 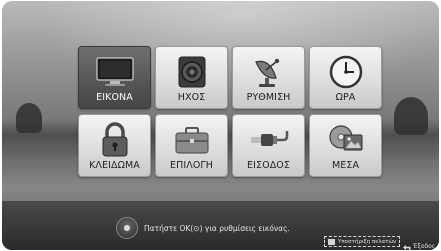 I want to click on clock-icon, so click(x=345, y=72).